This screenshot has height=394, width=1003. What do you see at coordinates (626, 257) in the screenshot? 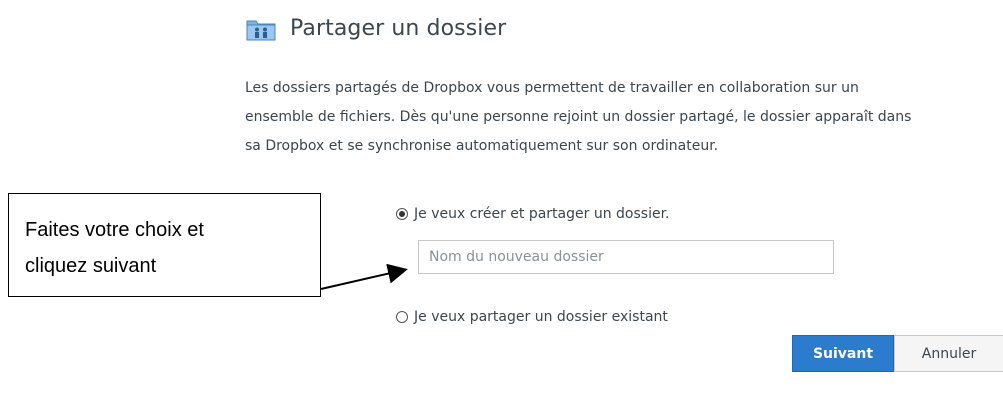
I see `new-folder-name-input` at bounding box center [626, 257].